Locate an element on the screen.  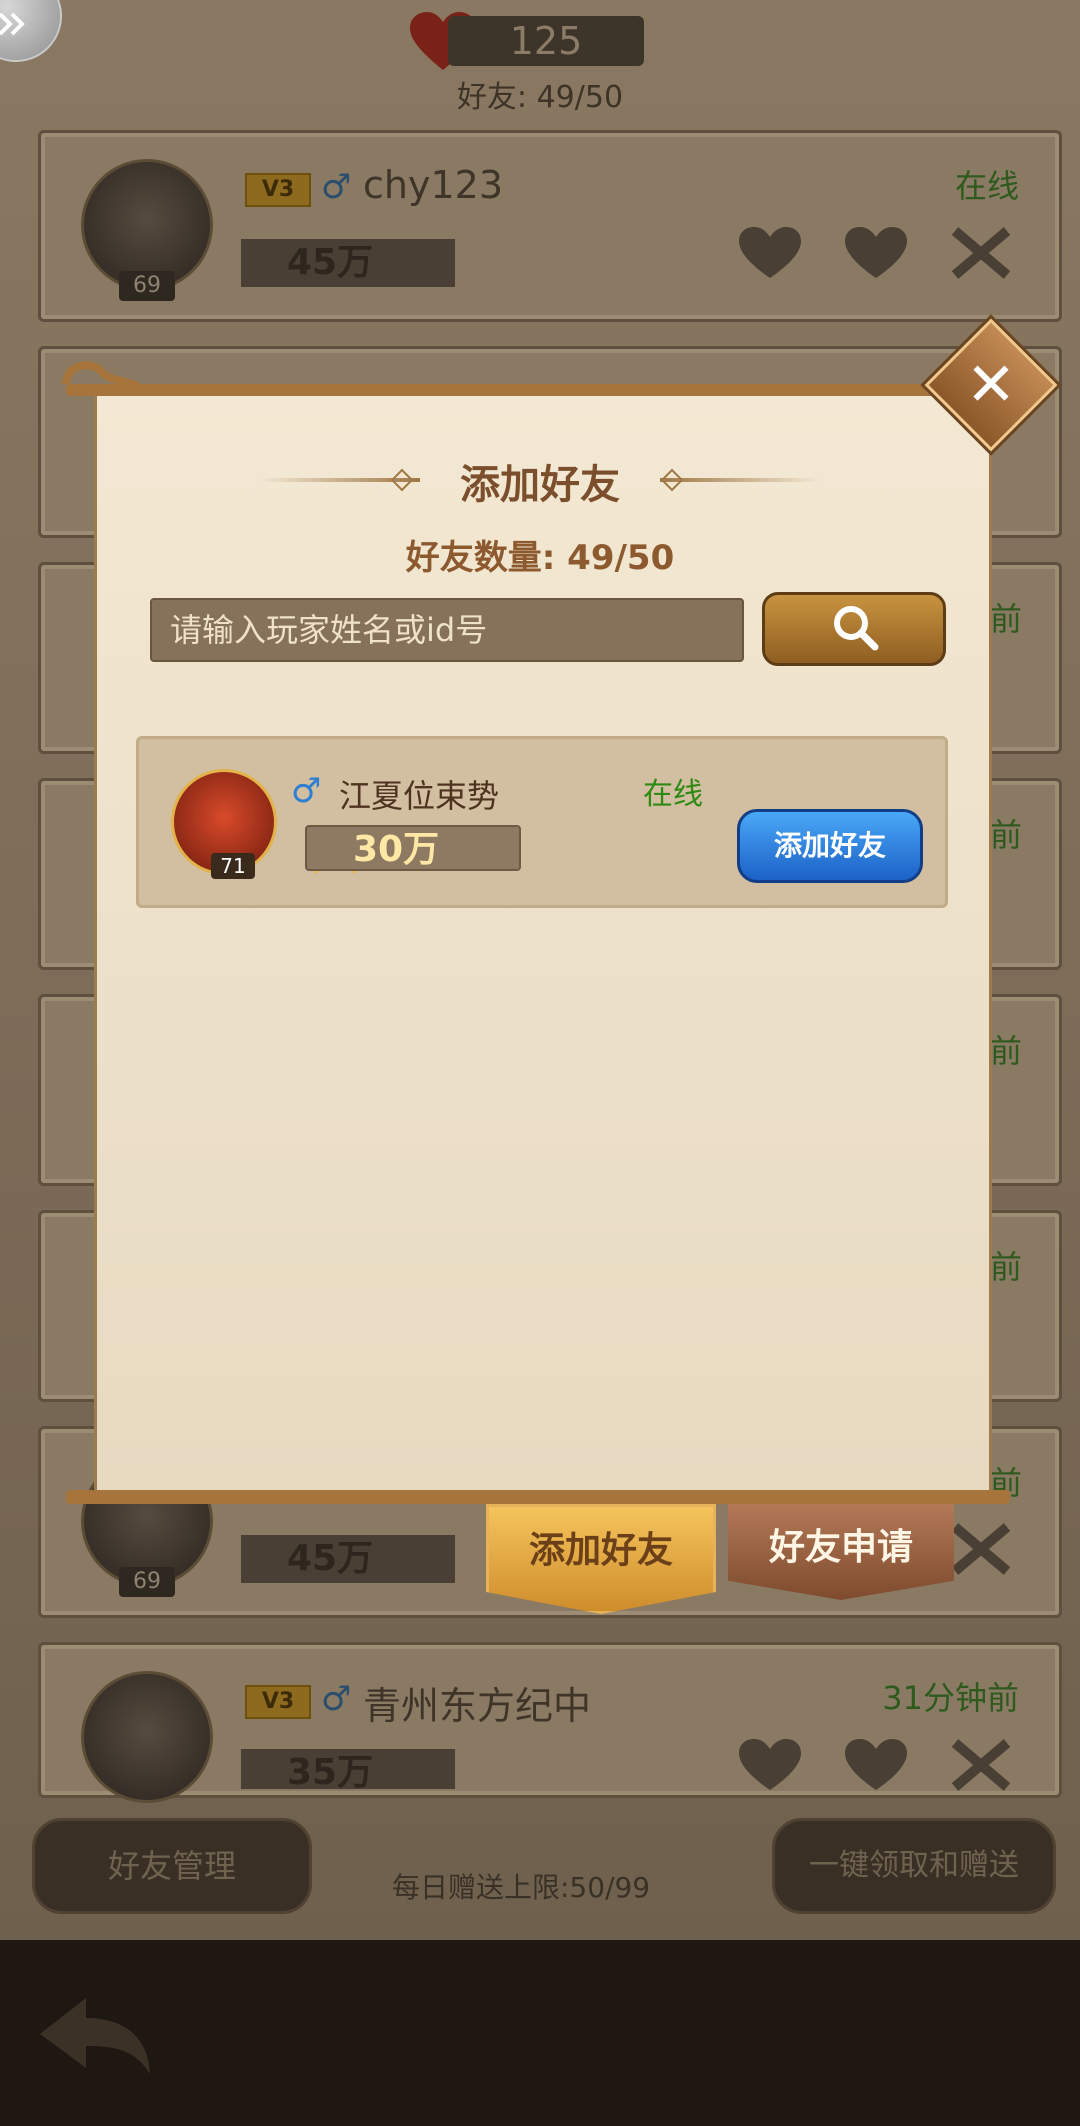
level-badge: 71 is located at coordinates (233, 866).